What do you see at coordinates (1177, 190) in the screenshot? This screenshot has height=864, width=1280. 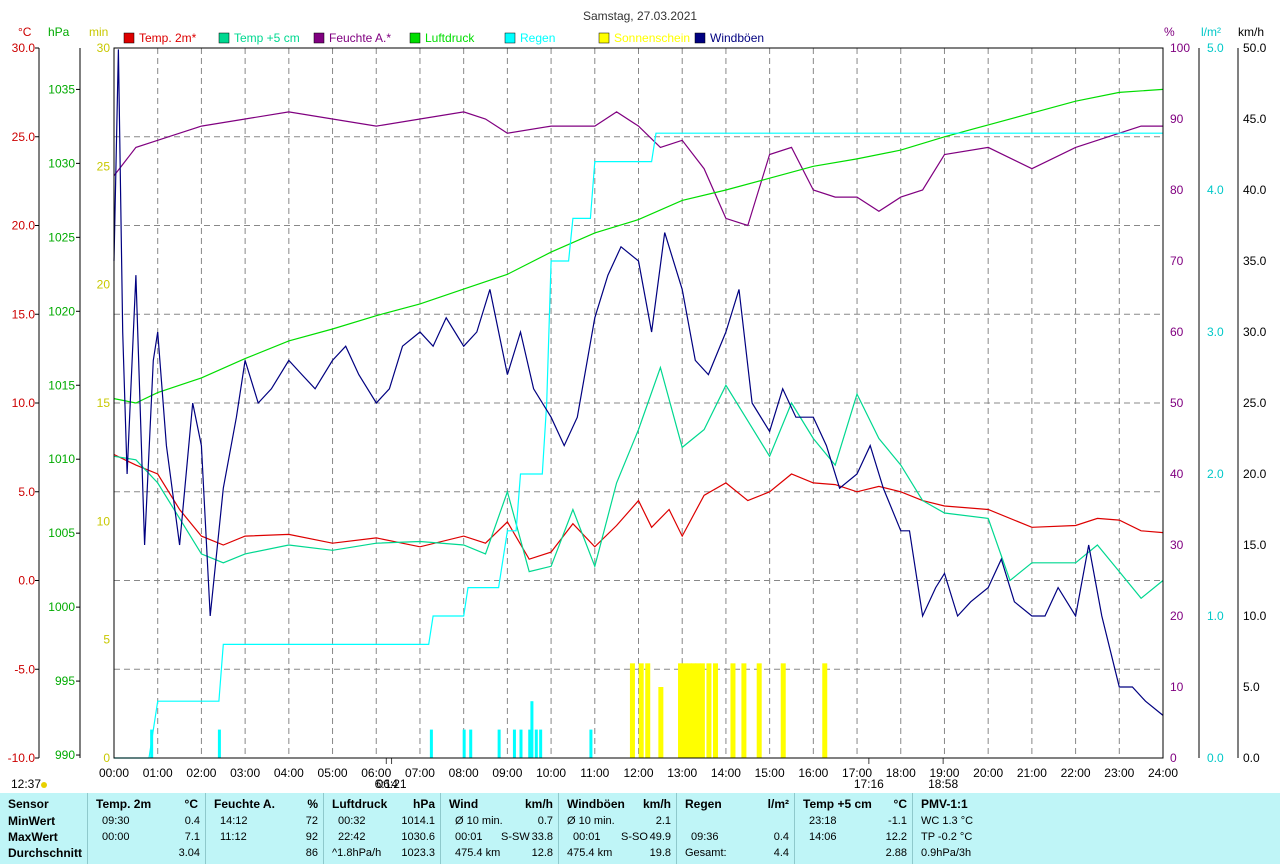 I see `humidity-tick-label: 80` at bounding box center [1177, 190].